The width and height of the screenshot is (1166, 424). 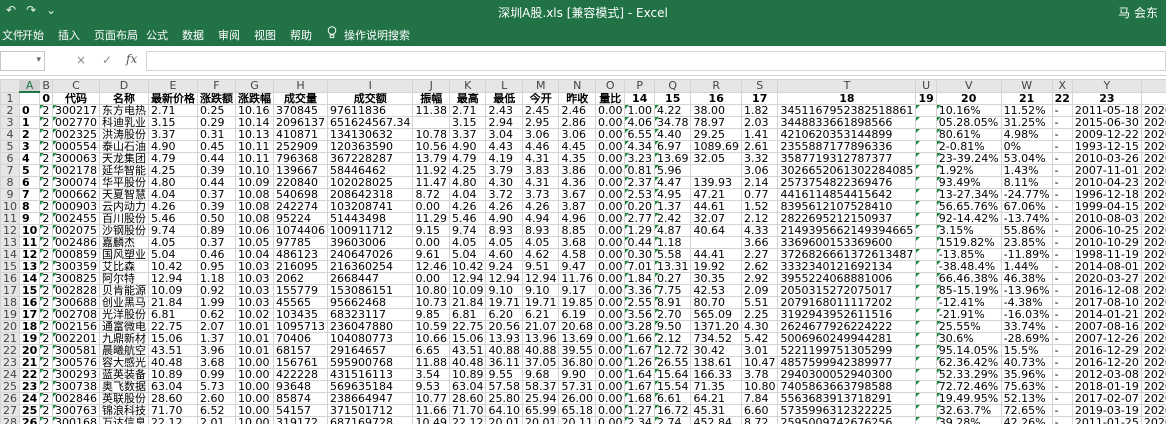 I want to click on row-header: 24, so click(x=10, y=374).